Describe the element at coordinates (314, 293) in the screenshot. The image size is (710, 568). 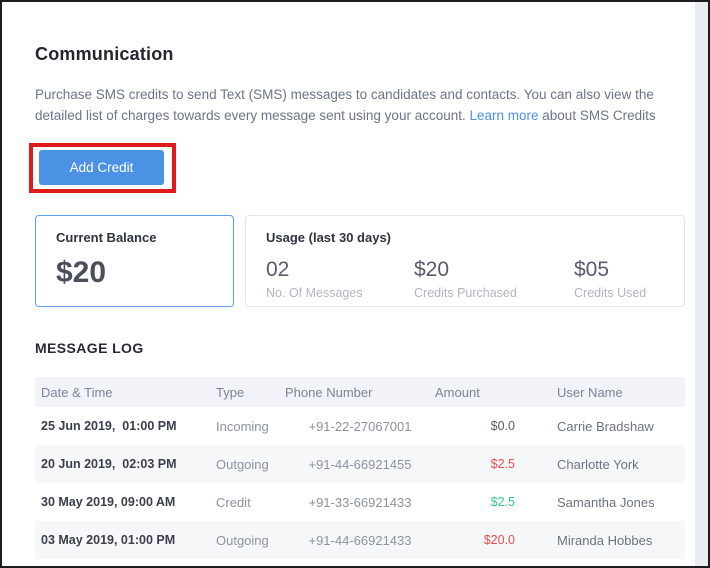
I see `stat-messages-label: No. Of Messages` at that location.